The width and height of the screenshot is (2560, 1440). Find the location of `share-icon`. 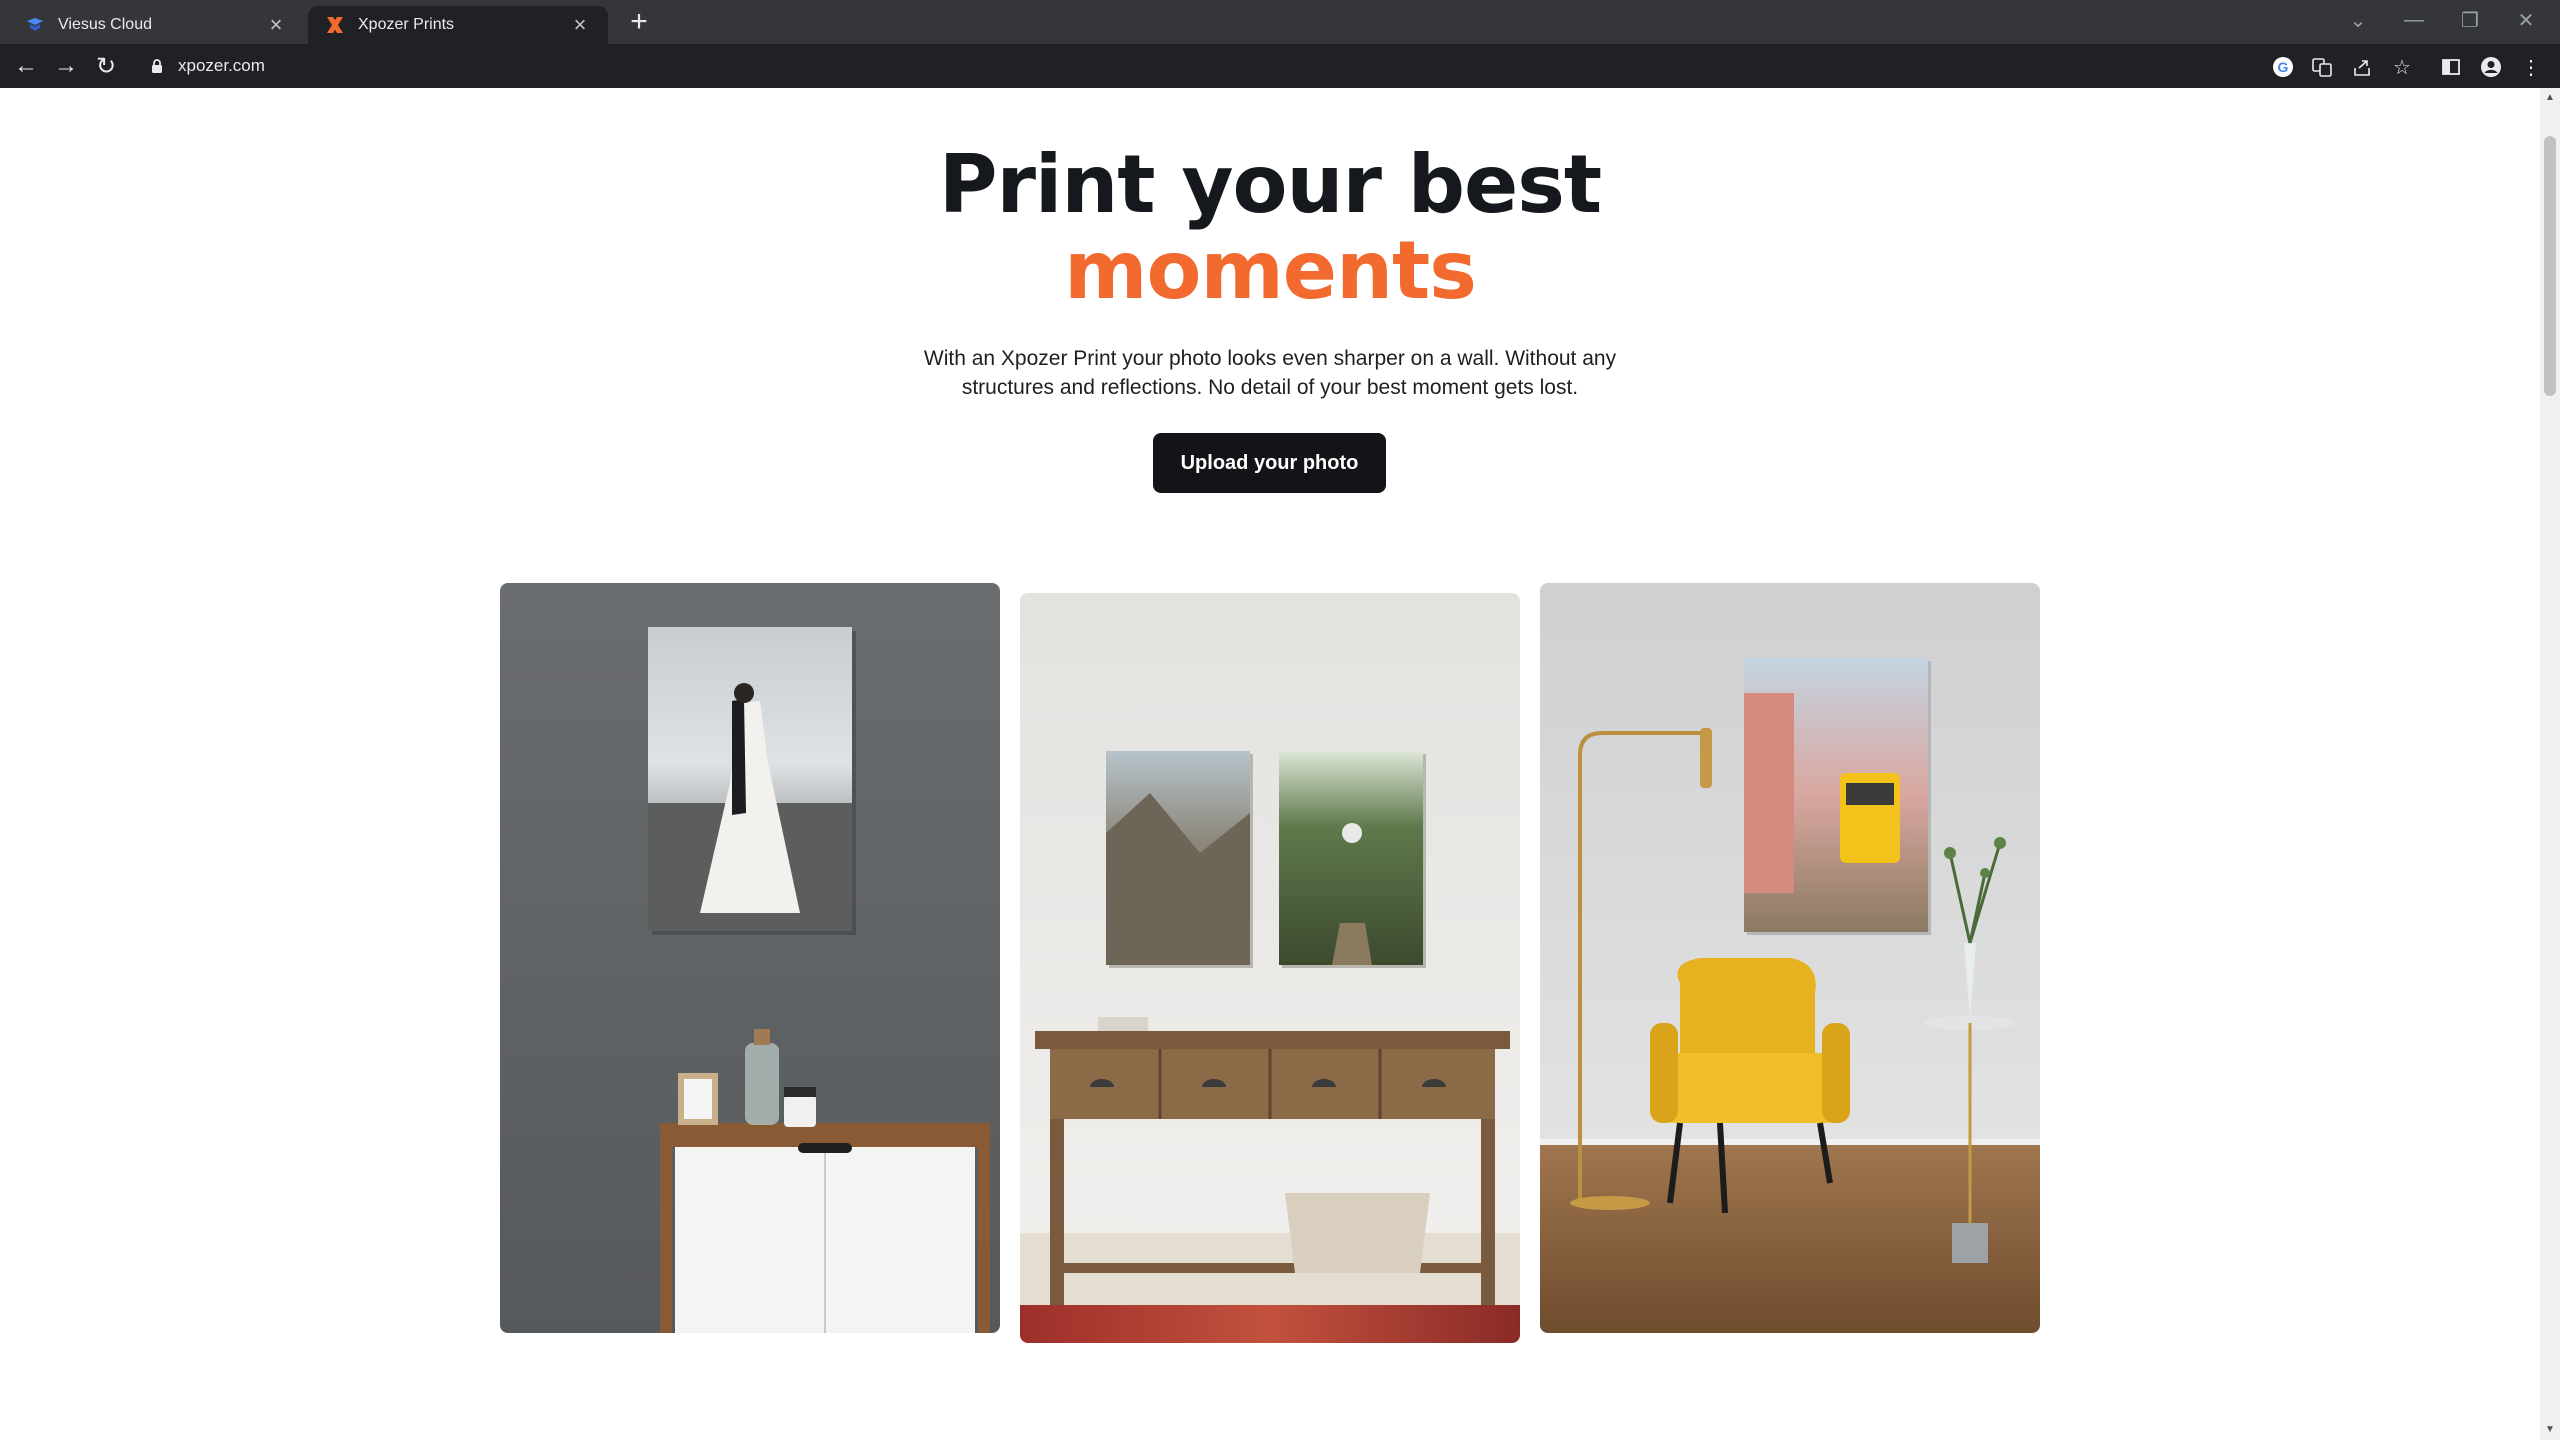

share-icon is located at coordinates (2362, 67).